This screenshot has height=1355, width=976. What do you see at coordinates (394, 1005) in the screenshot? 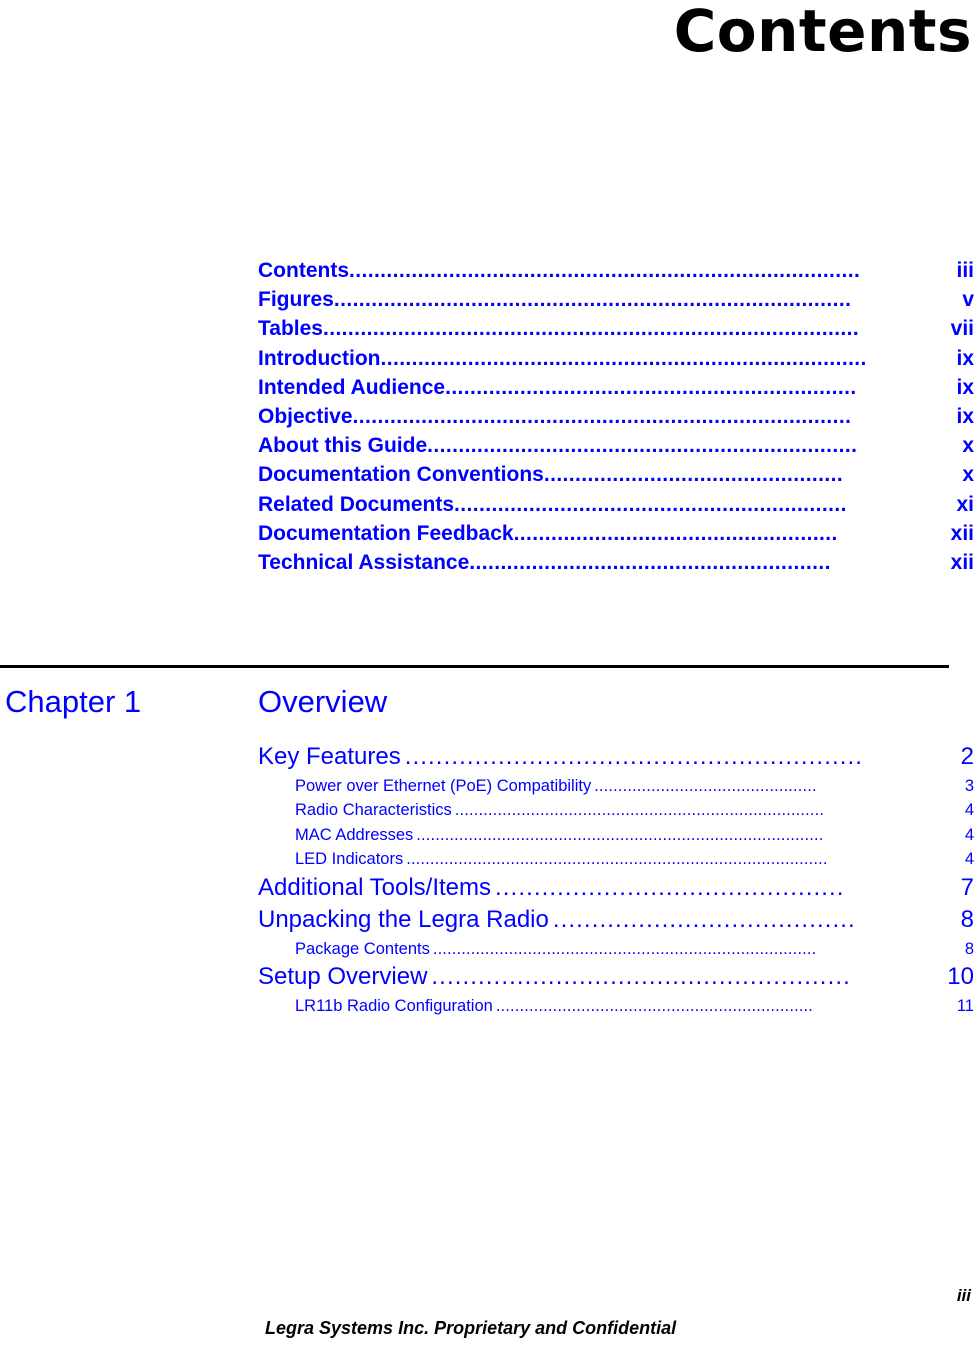
I see `chapter-toc-entry-label: LR11b Radio Configuration` at bounding box center [394, 1005].